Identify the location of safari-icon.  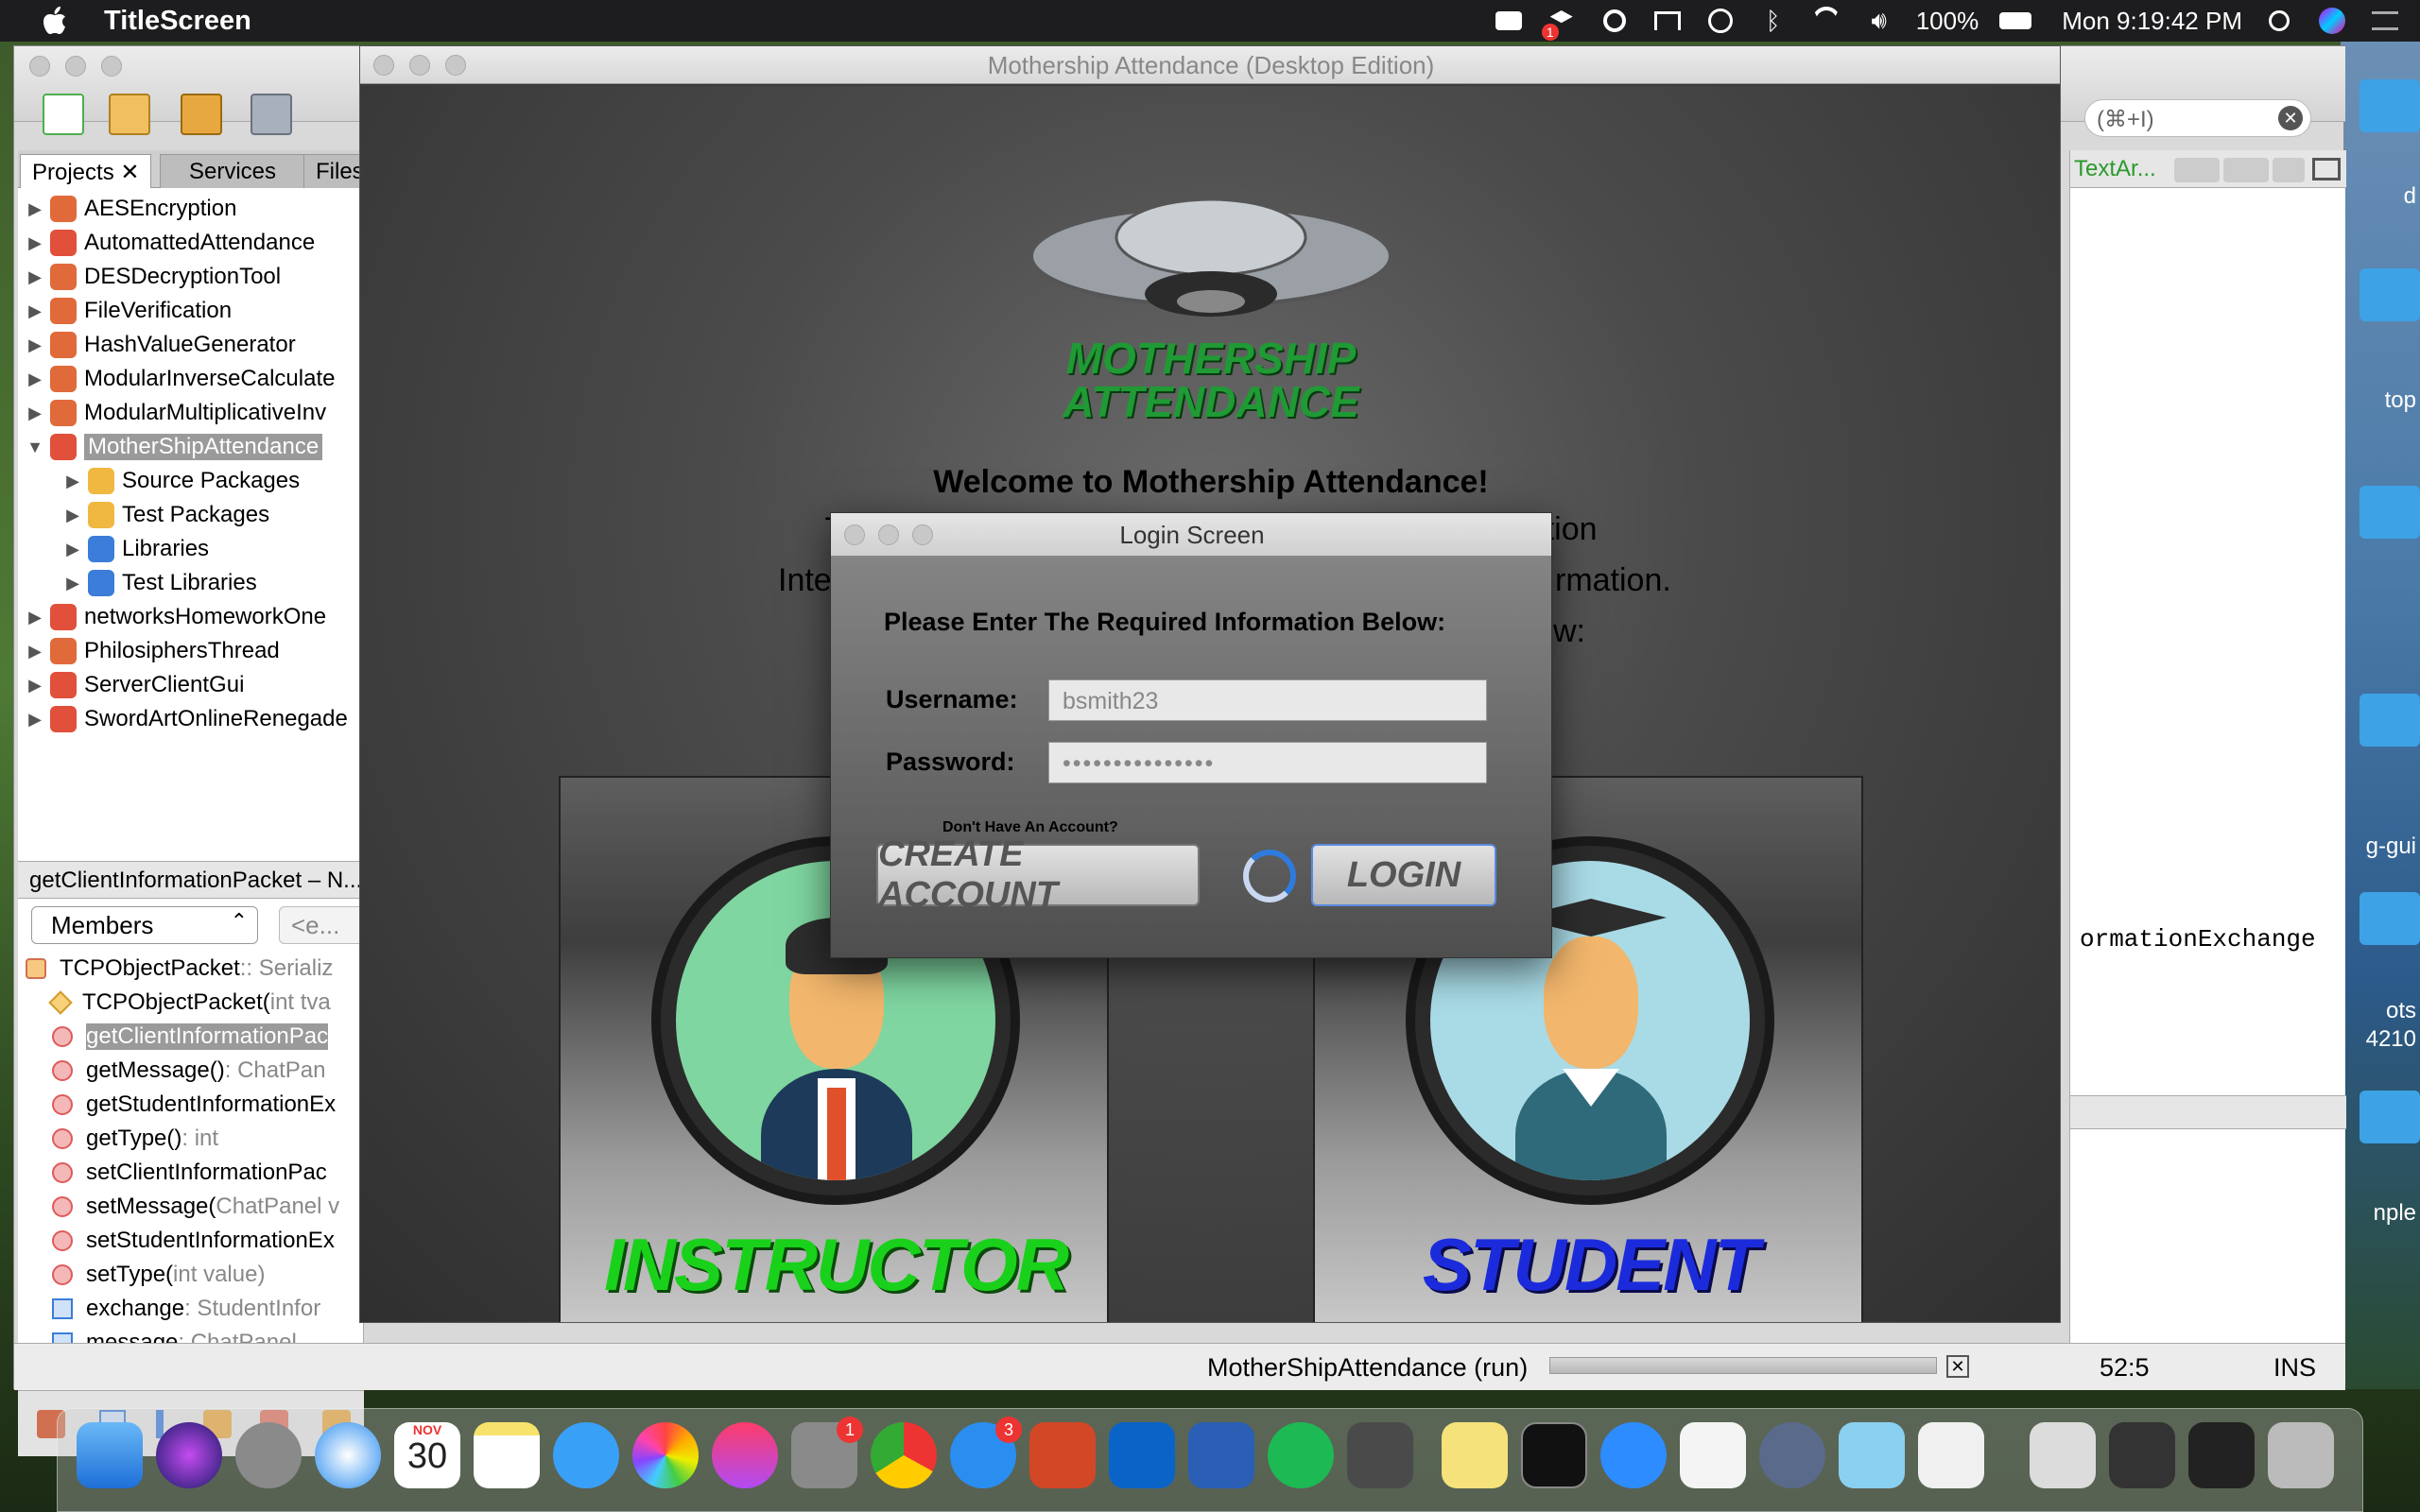
(348, 1455).